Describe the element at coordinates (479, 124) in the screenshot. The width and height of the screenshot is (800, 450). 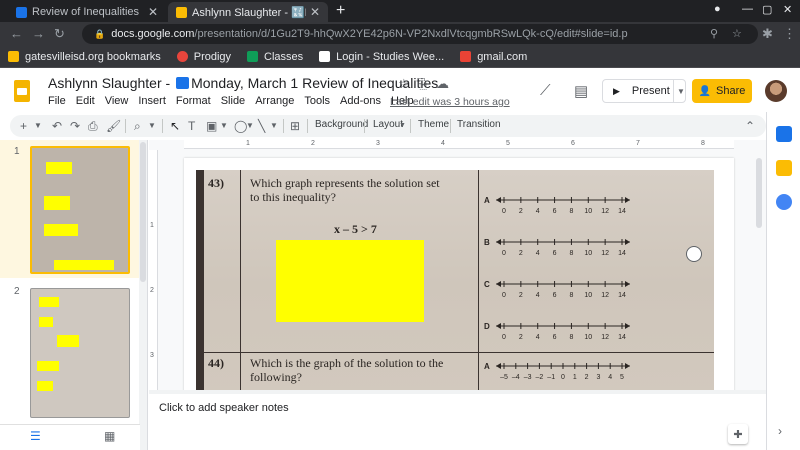
I see `transition-button: Transition` at that location.